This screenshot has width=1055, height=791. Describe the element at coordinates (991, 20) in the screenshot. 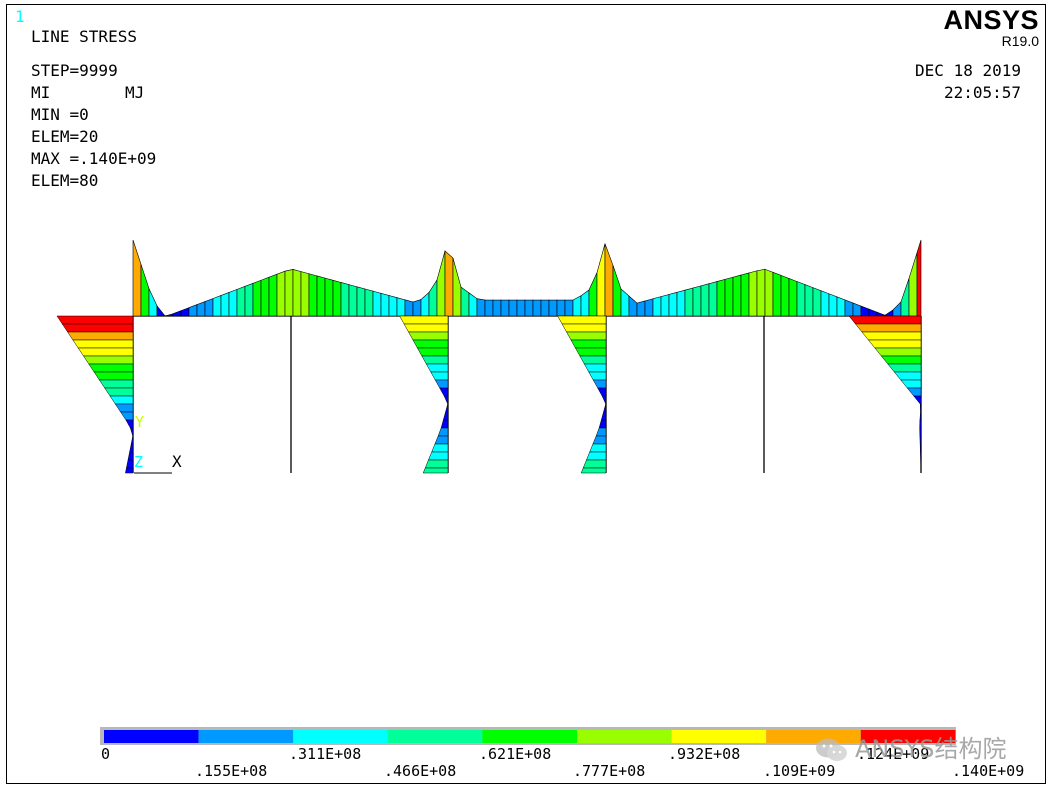

I see `ansys-logo: ANSYS` at that location.